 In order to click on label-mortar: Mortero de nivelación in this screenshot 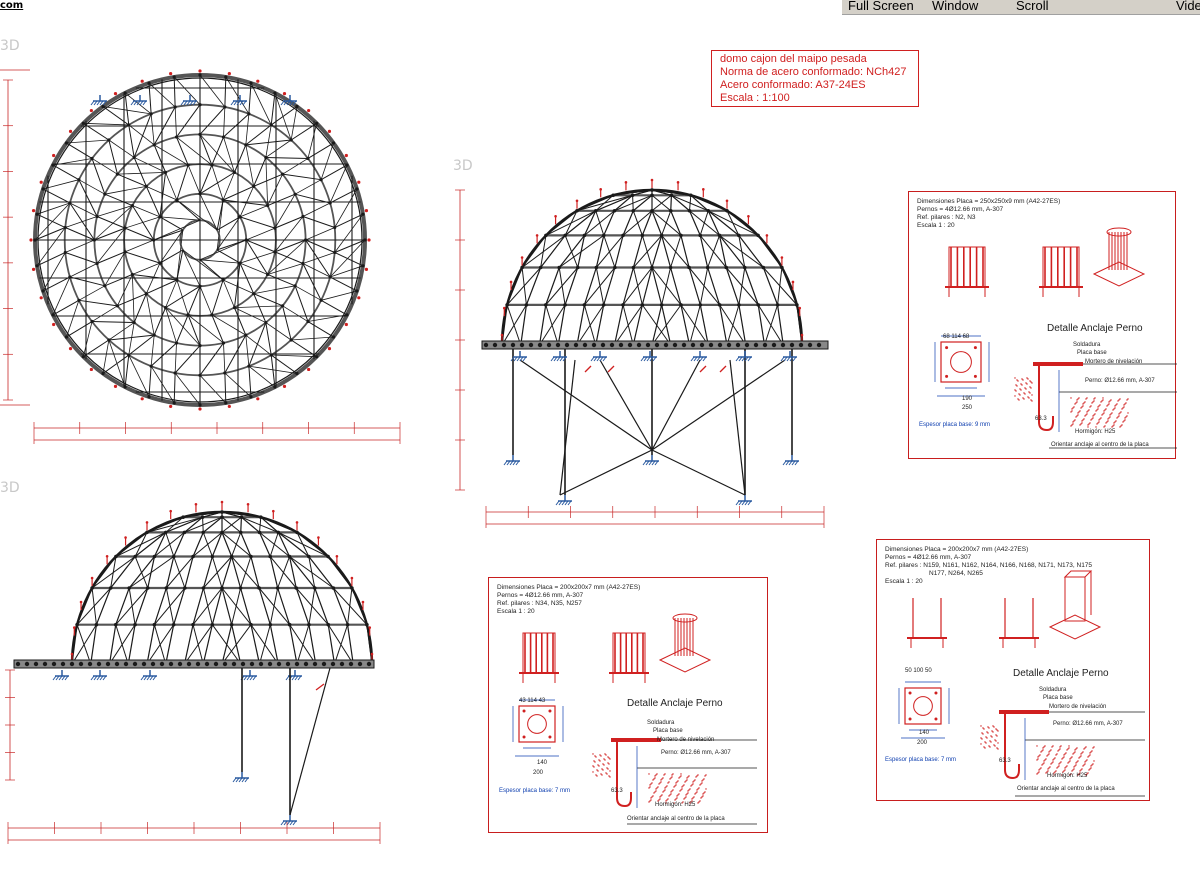, I will do `click(1114, 362)`.